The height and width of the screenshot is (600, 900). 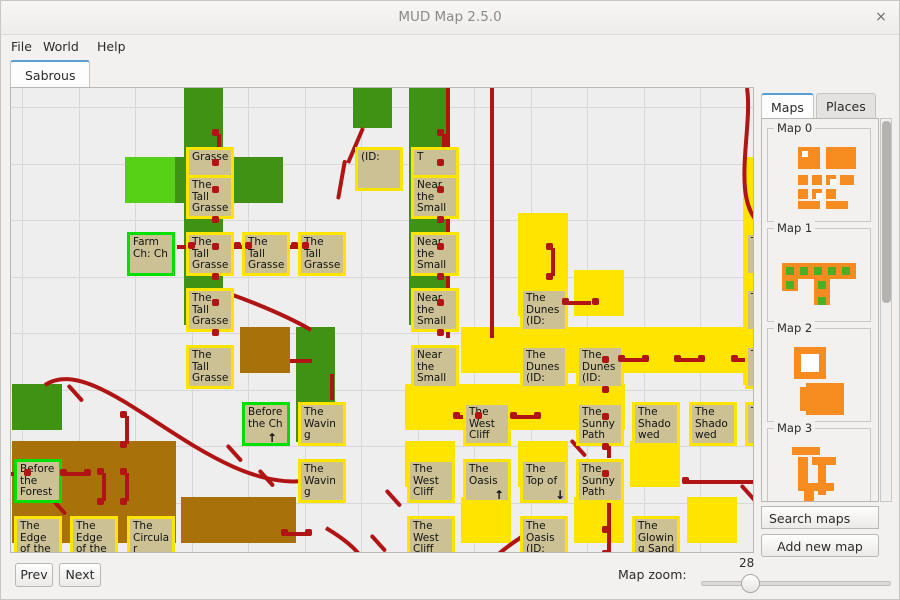 What do you see at coordinates (61, 46) in the screenshot?
I see `menu-item-world: World` at bounding box center [61, 46].